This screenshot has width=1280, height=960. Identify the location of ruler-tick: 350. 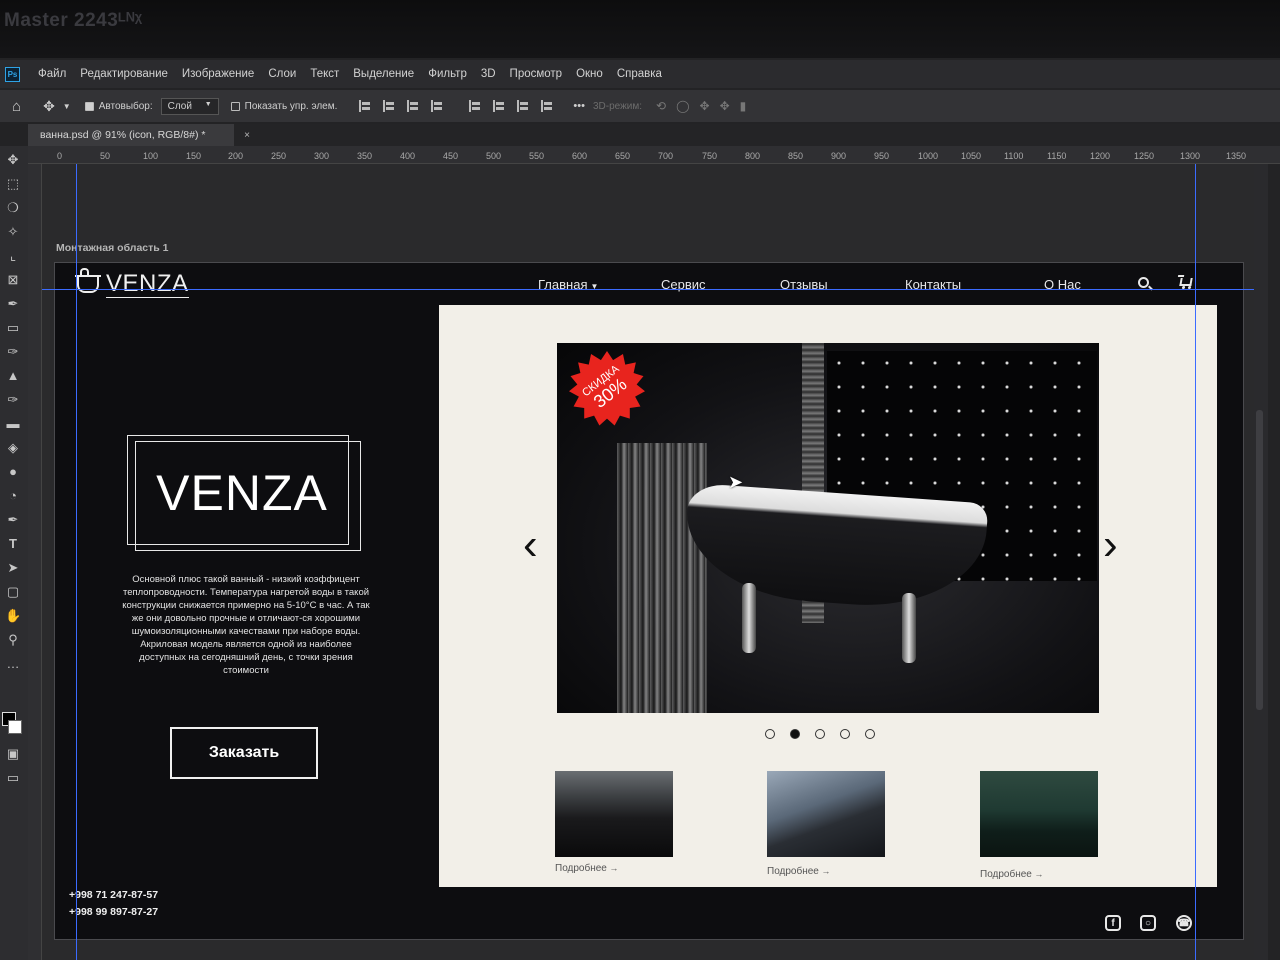
(365, 156).